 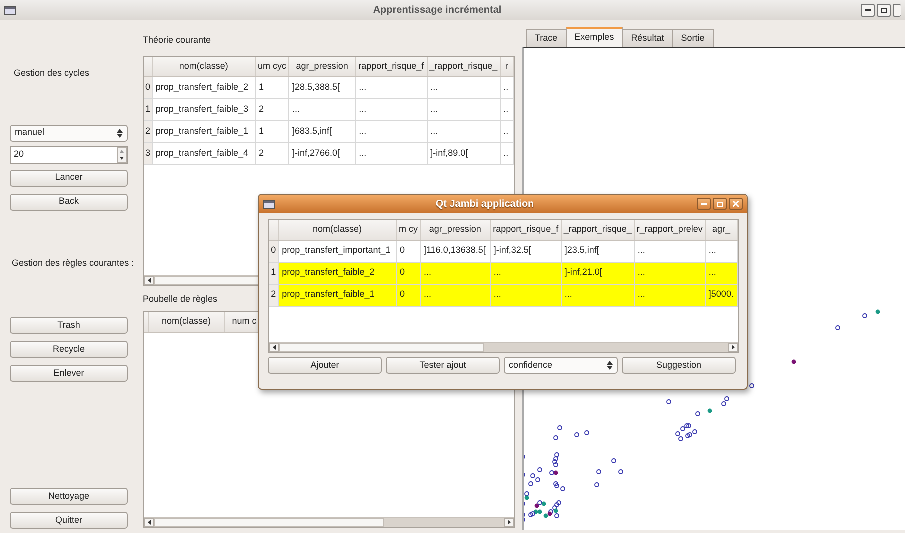 I want to click on table-cell: ]28.5,388.5[, so click(x=322, y=87).